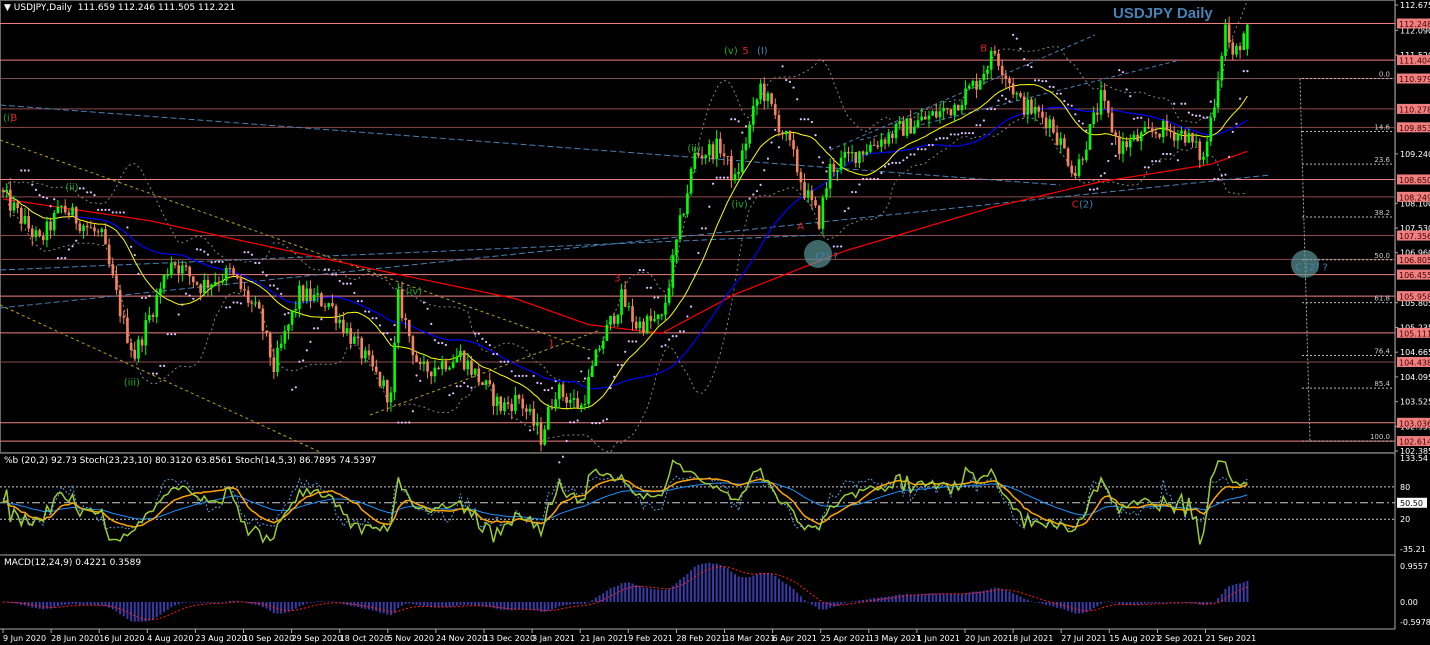 Image resolution: width=1430 pixels, height=645 pixels. I want to click on wave-label: B, so click(983, 49).